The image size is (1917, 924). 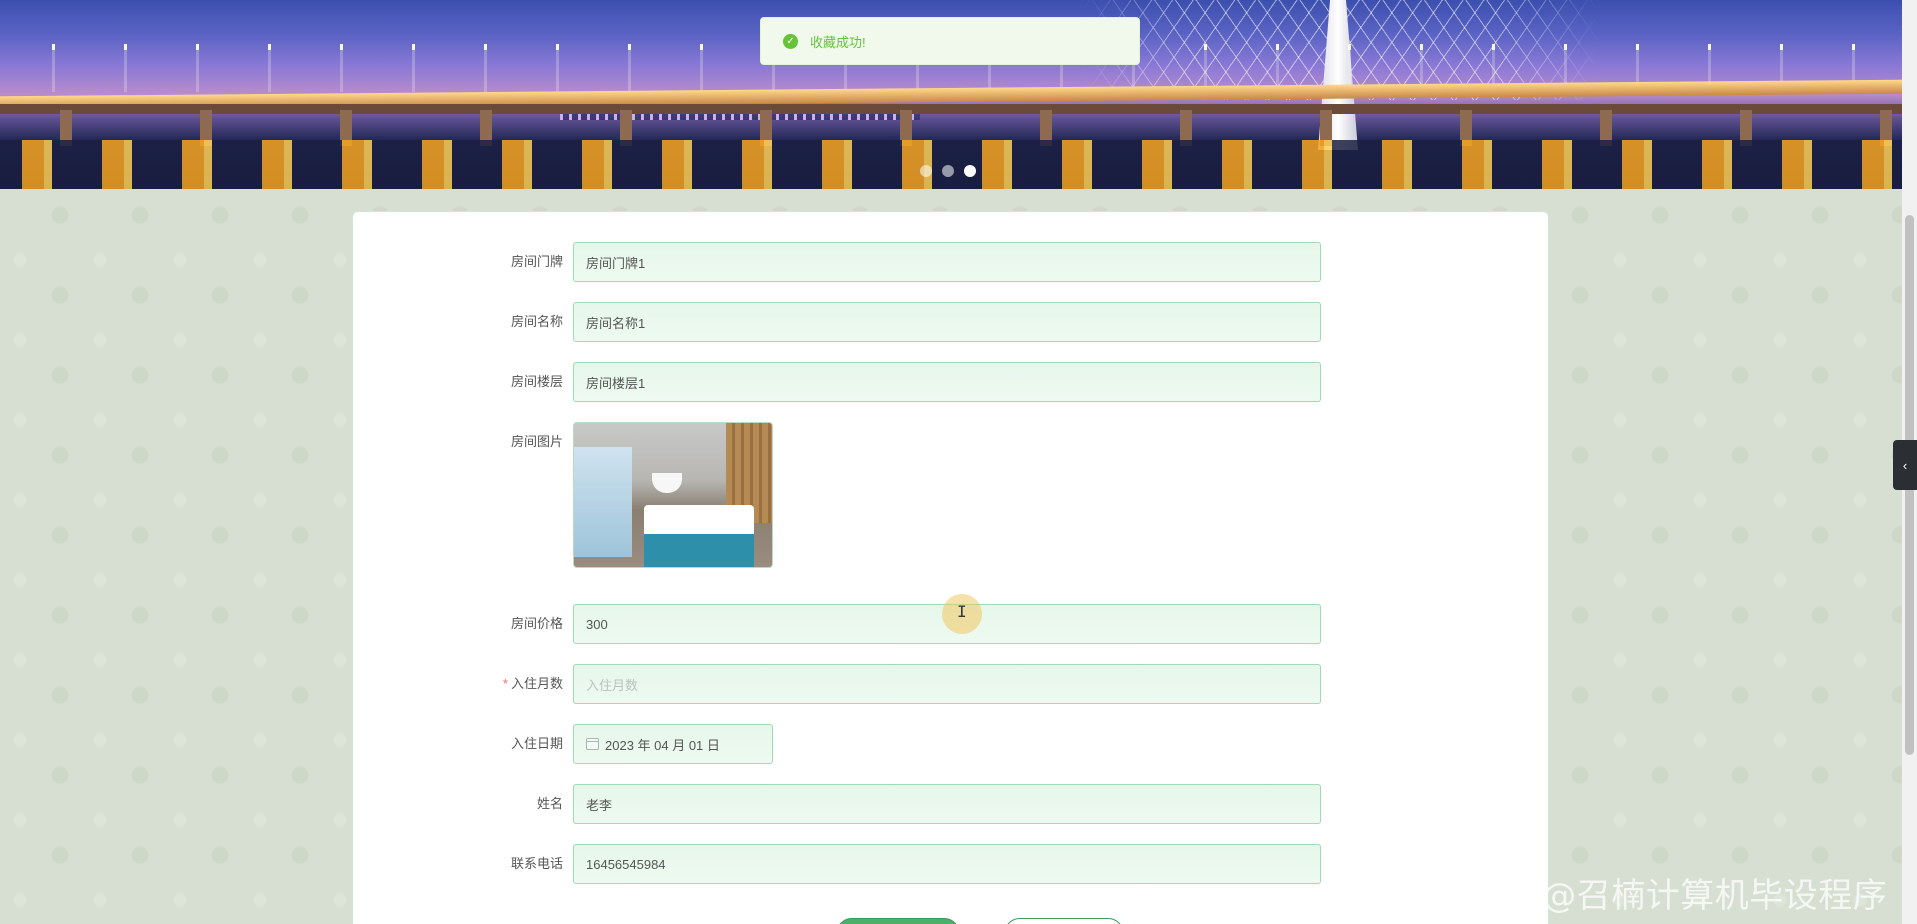 I want to click on form-row-room-number: 房间门牌 房间门牌1, so click(x=950, y=262).